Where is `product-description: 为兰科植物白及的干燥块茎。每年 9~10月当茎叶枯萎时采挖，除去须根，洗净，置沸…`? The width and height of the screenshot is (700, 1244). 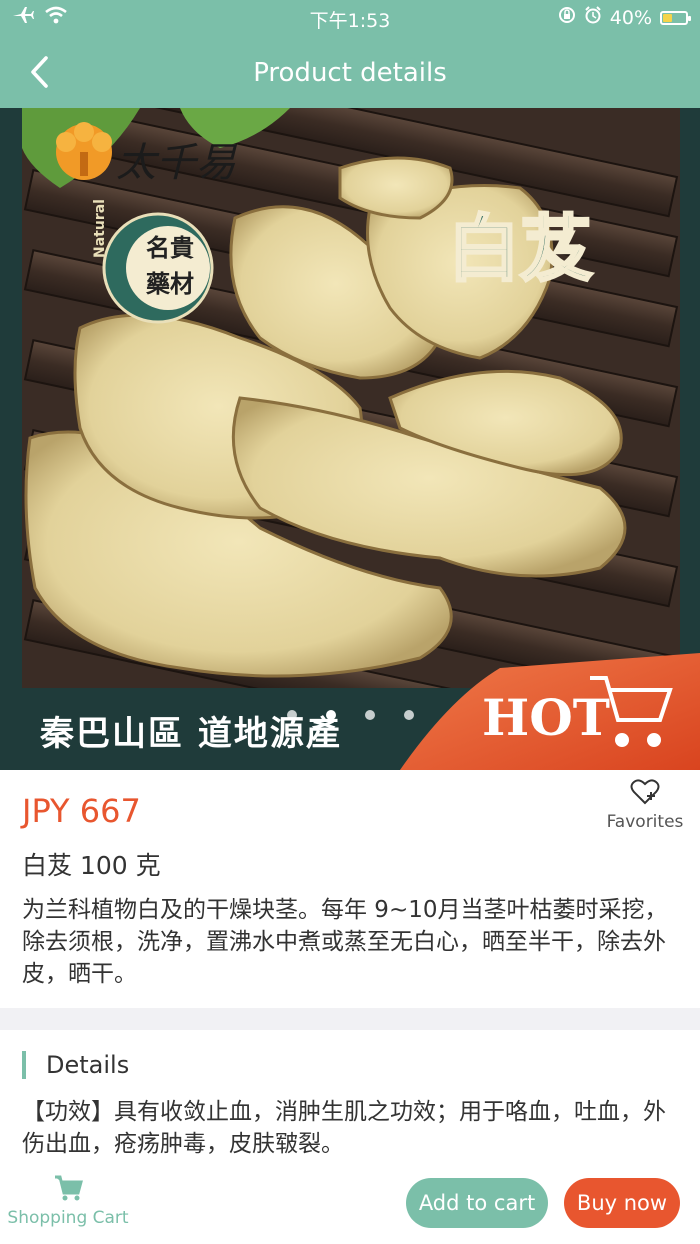
product-description: 为兰科植物白及的干燥块茎。每年 9~10月当茎叶枯萎时采挖，除去须根，洗净，置沸… is located at coordinates (345, 942).